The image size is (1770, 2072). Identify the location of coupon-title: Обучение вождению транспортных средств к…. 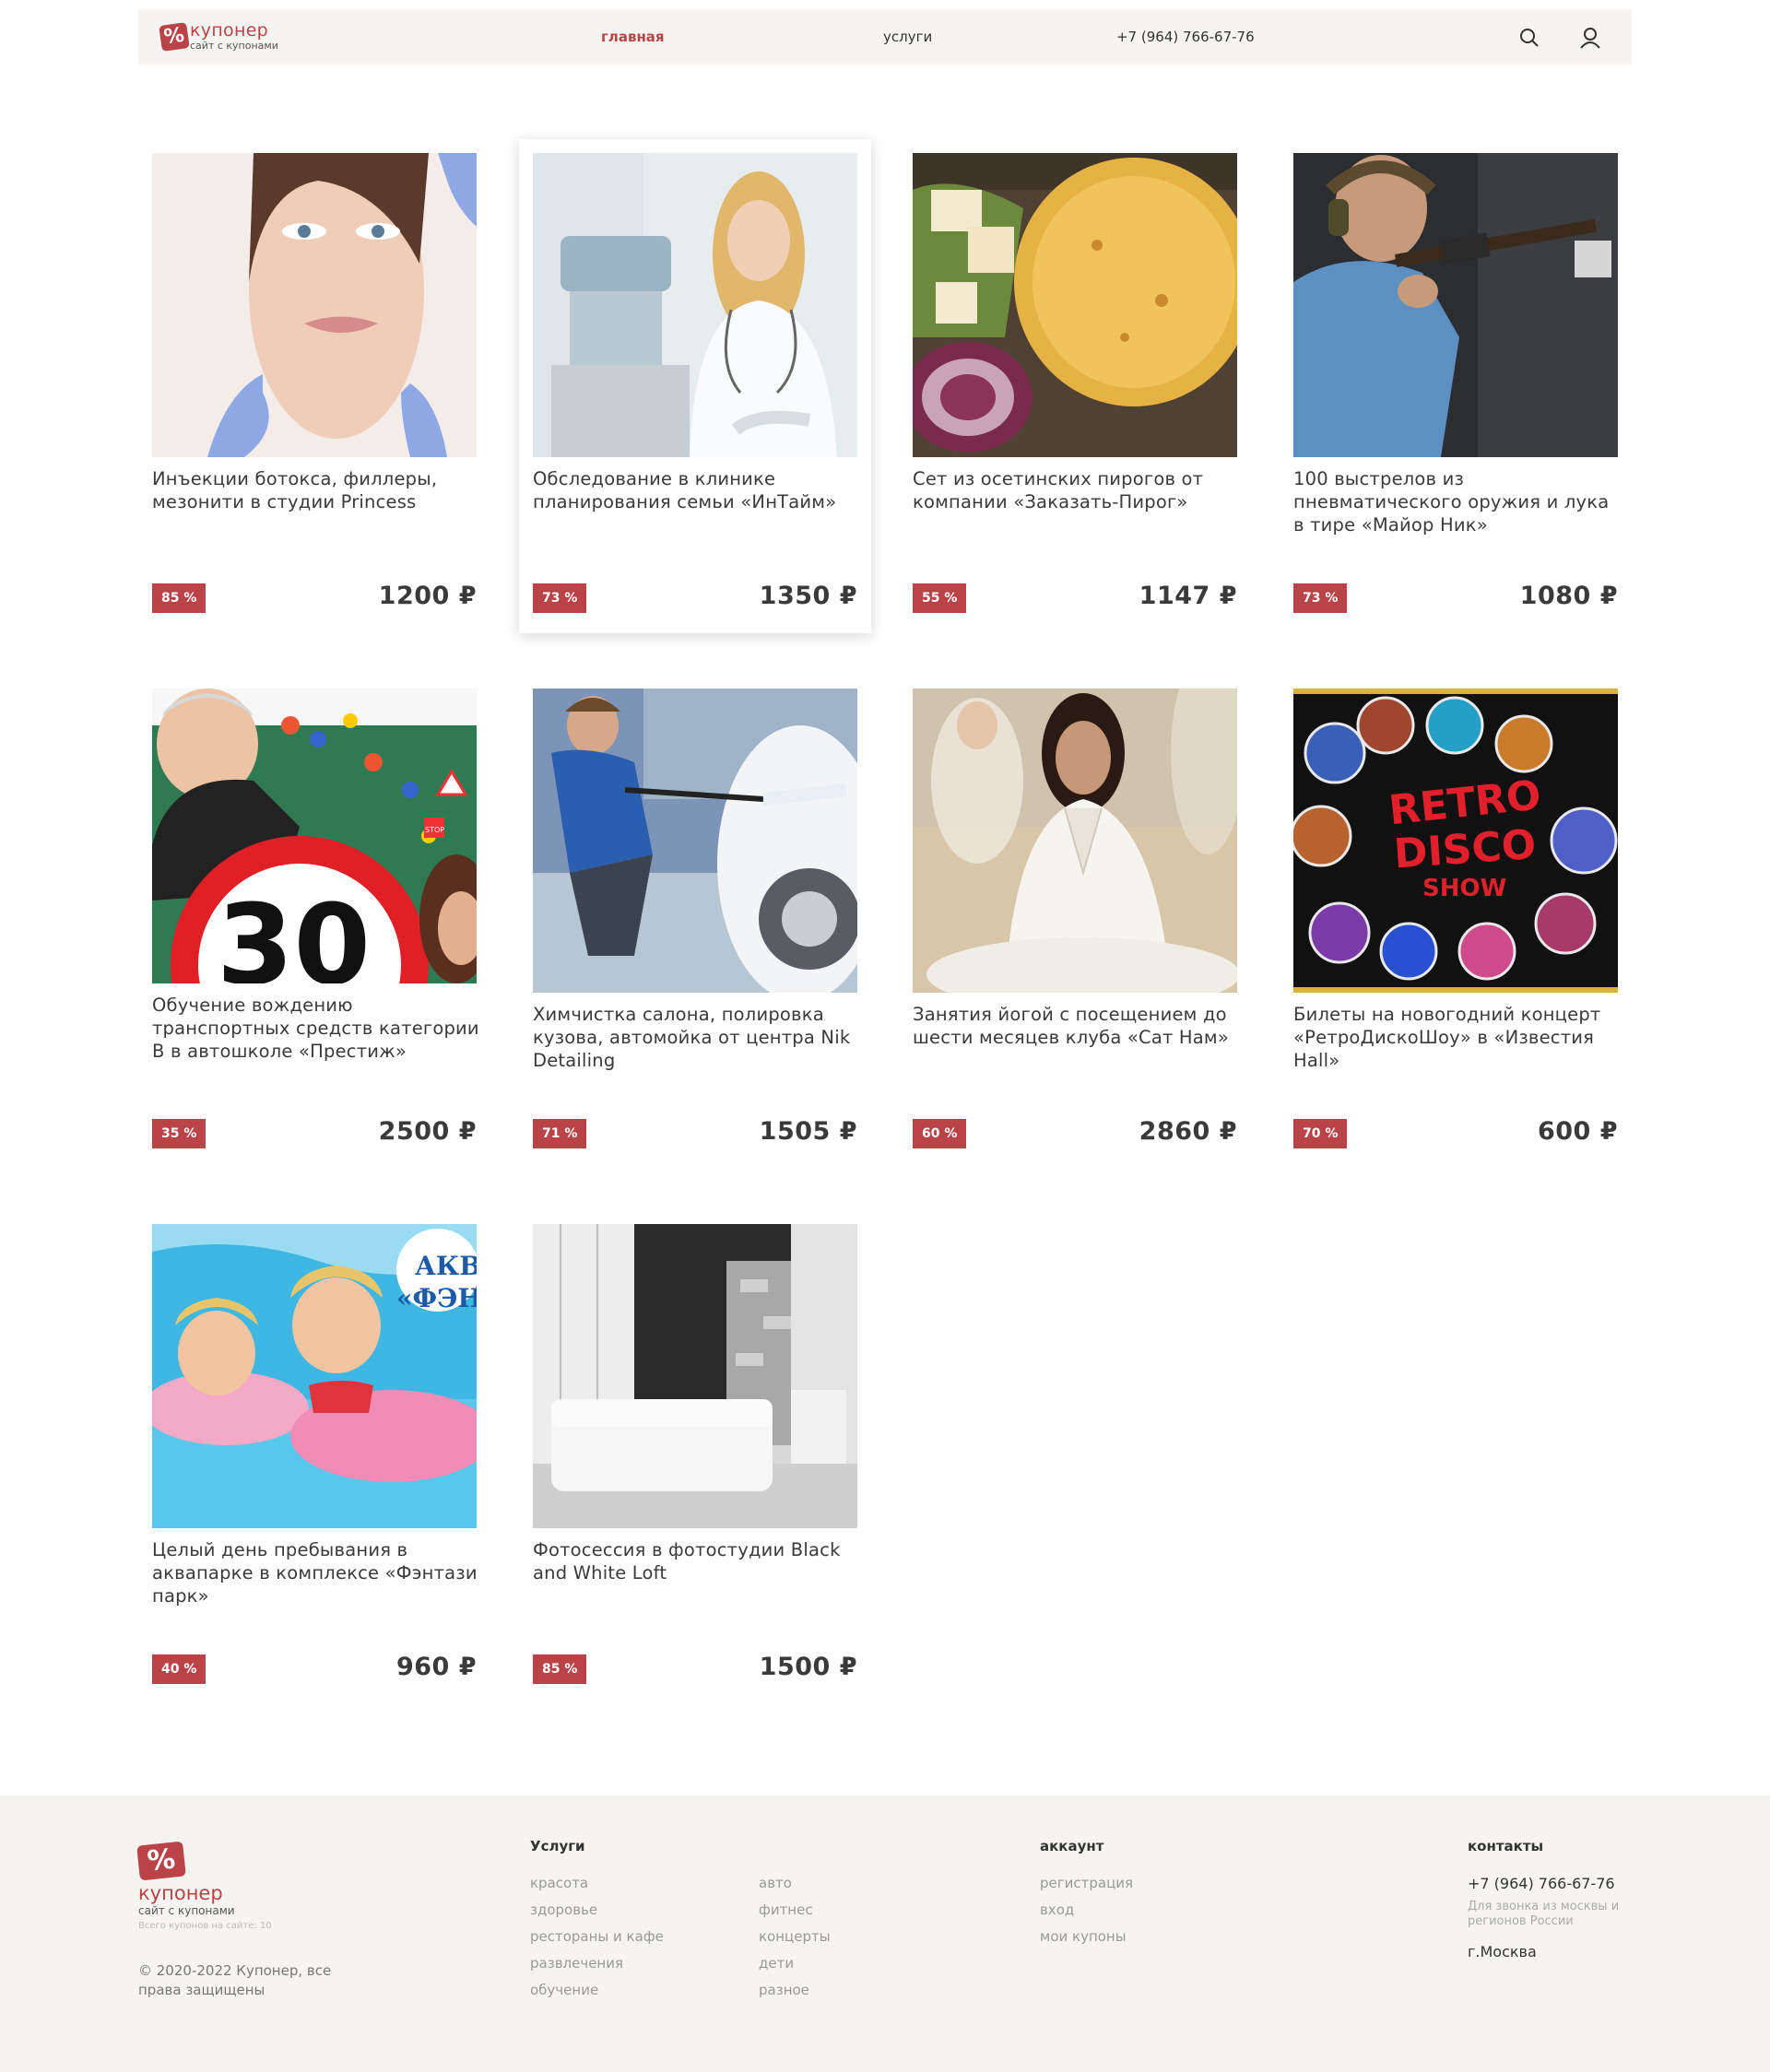
(316, 1028).